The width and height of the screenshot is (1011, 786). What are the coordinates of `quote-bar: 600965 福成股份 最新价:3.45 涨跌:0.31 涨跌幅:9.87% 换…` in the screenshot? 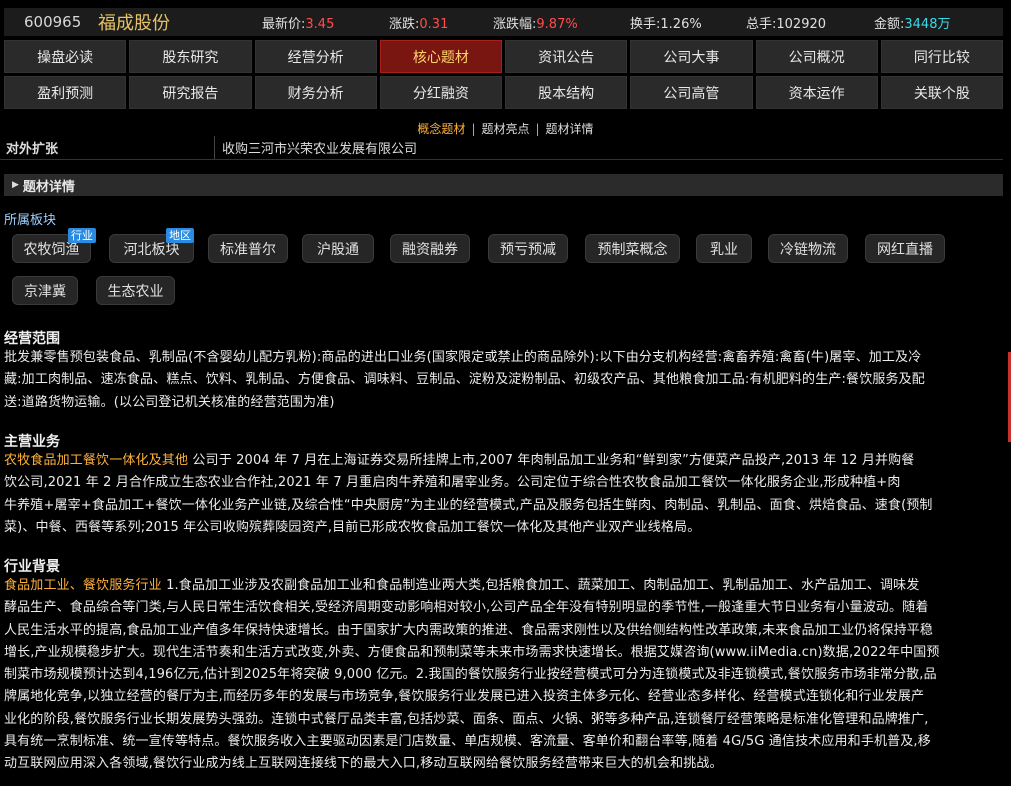 It's located at (503, 22).